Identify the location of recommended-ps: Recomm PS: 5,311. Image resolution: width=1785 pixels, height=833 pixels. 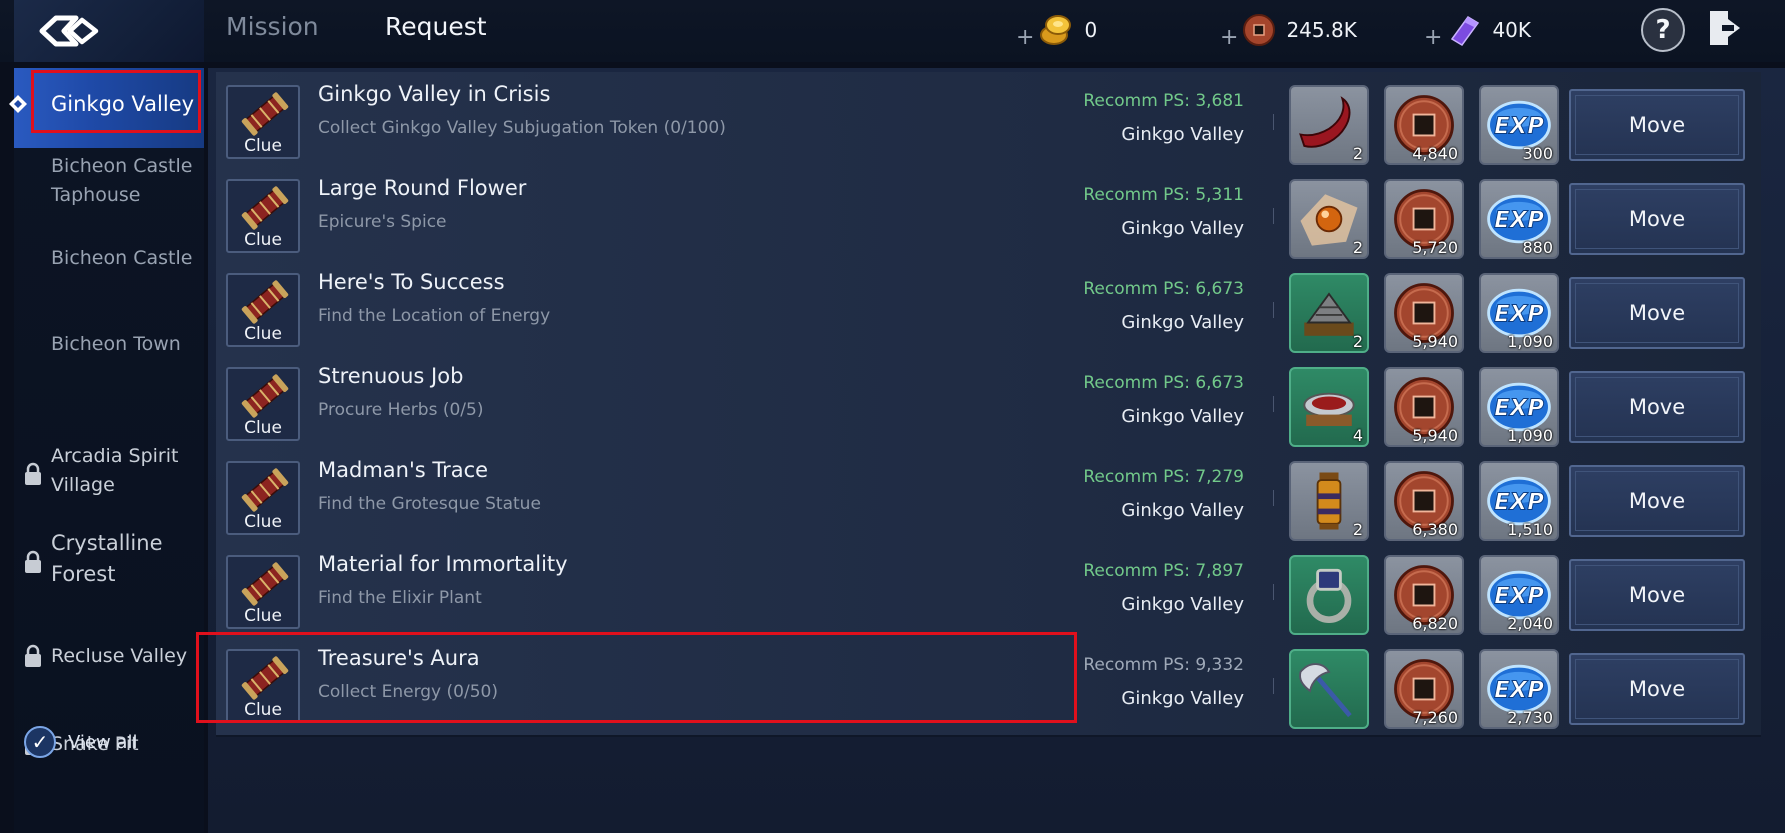
(1163, 195).